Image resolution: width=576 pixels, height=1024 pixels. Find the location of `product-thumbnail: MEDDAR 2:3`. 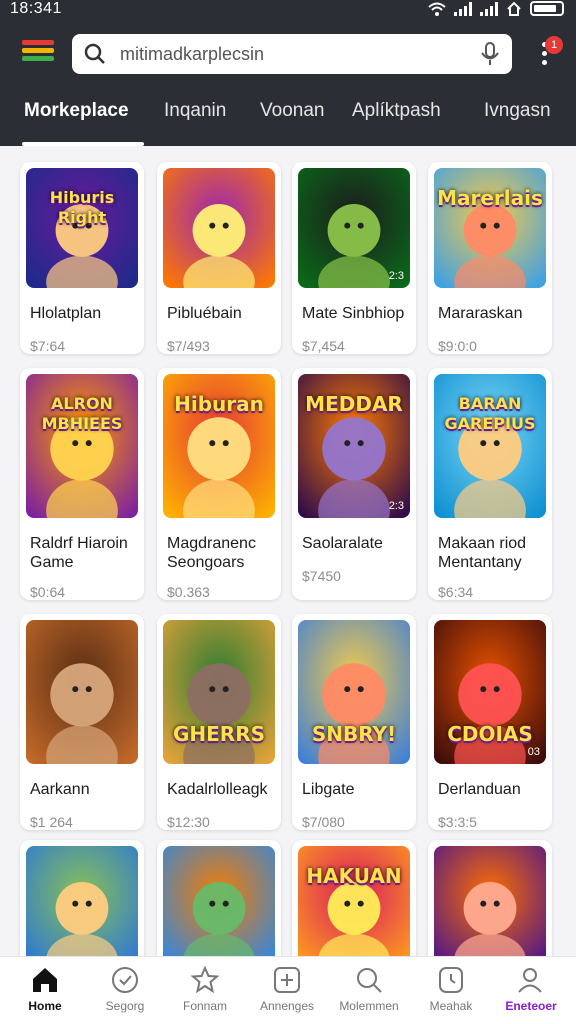

product-thumbnail: MEDDAR 2:3 is located at coordinates (354, 446).